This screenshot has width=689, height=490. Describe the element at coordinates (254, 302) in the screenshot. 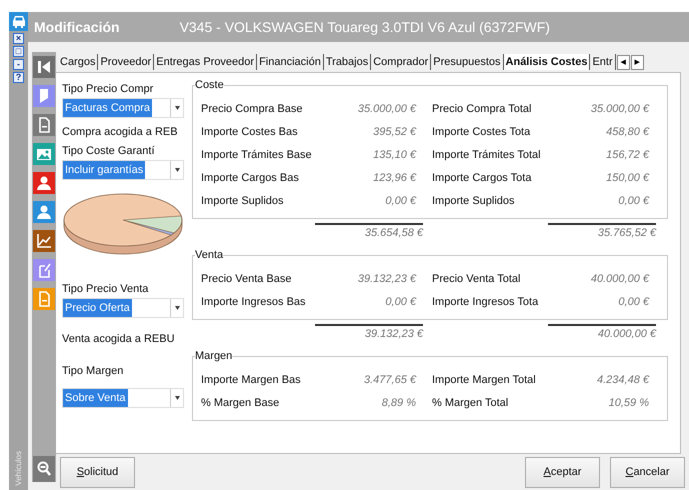

I see `field-label: Importe Ingresos Bas` at that location.